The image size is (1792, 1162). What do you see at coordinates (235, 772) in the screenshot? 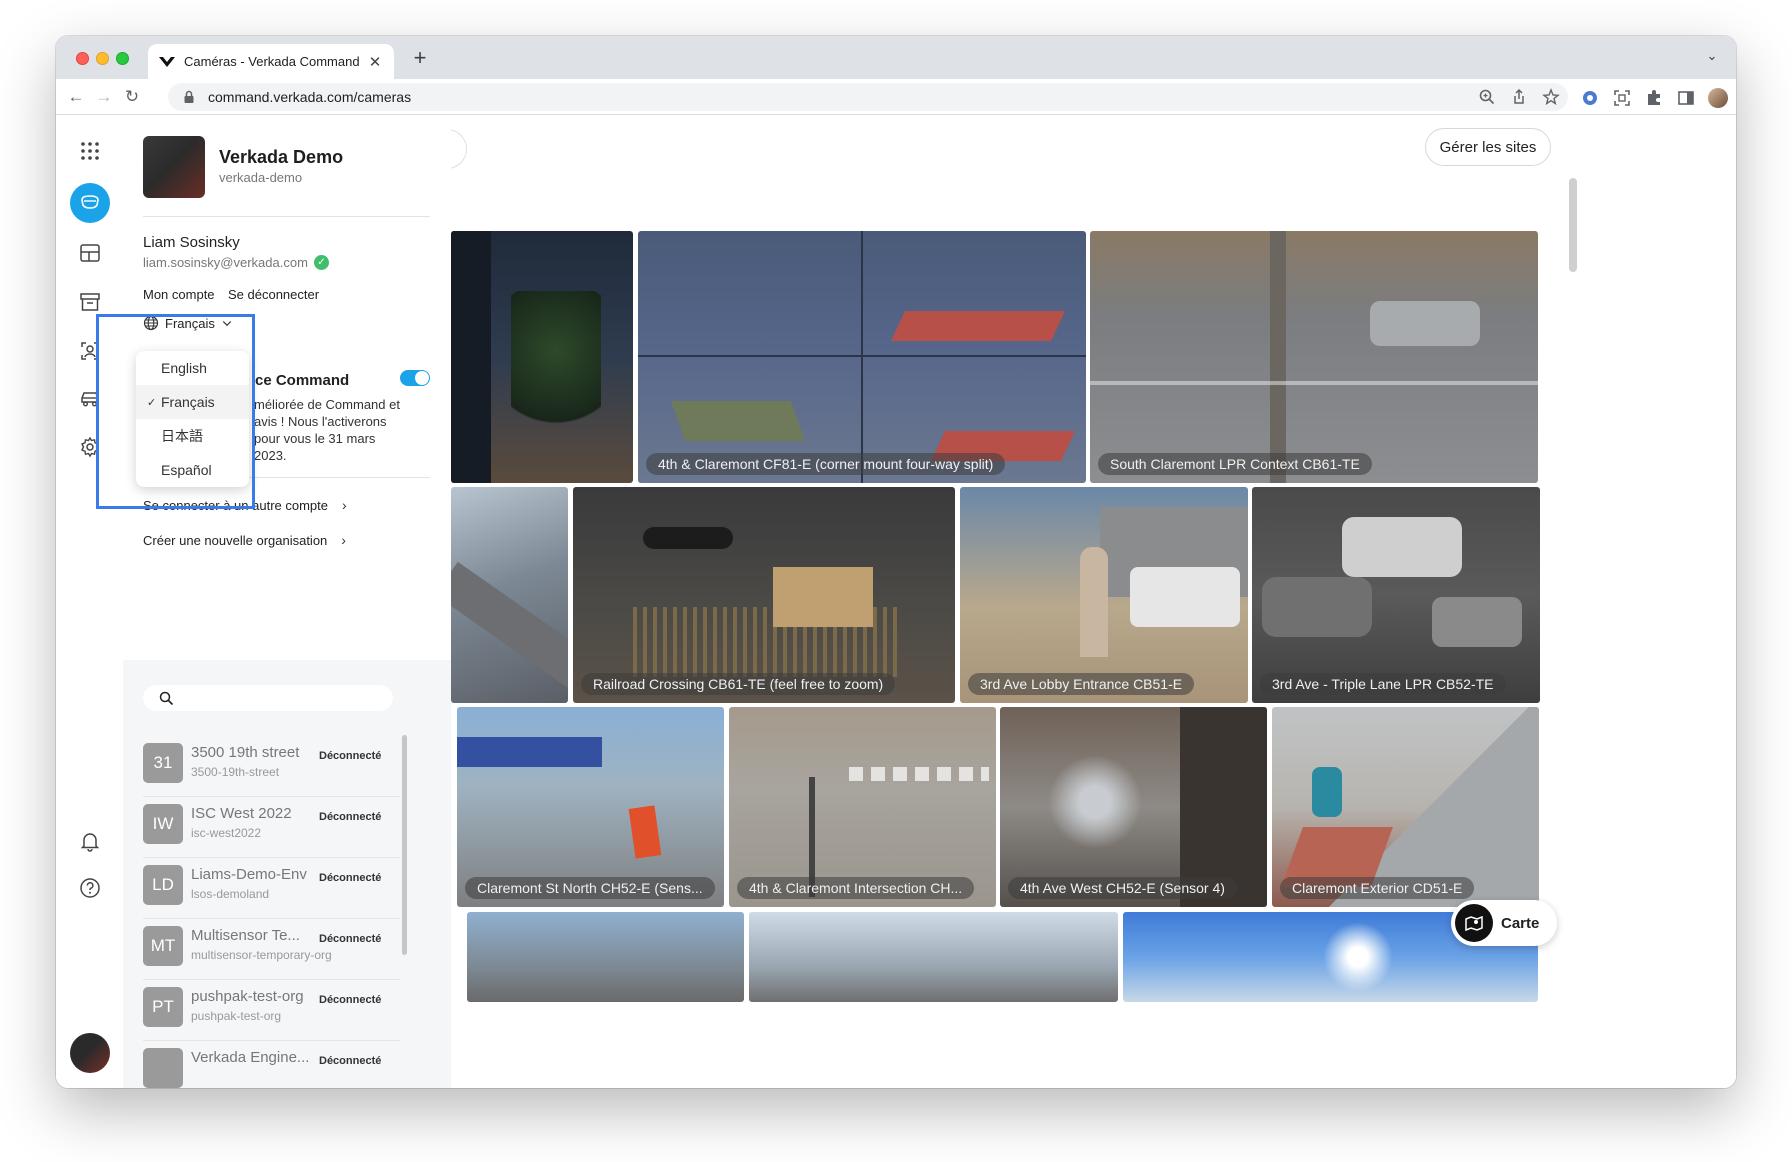
I see `org-item-slug: 3500-19th-street` at bounding box center [235, 772].